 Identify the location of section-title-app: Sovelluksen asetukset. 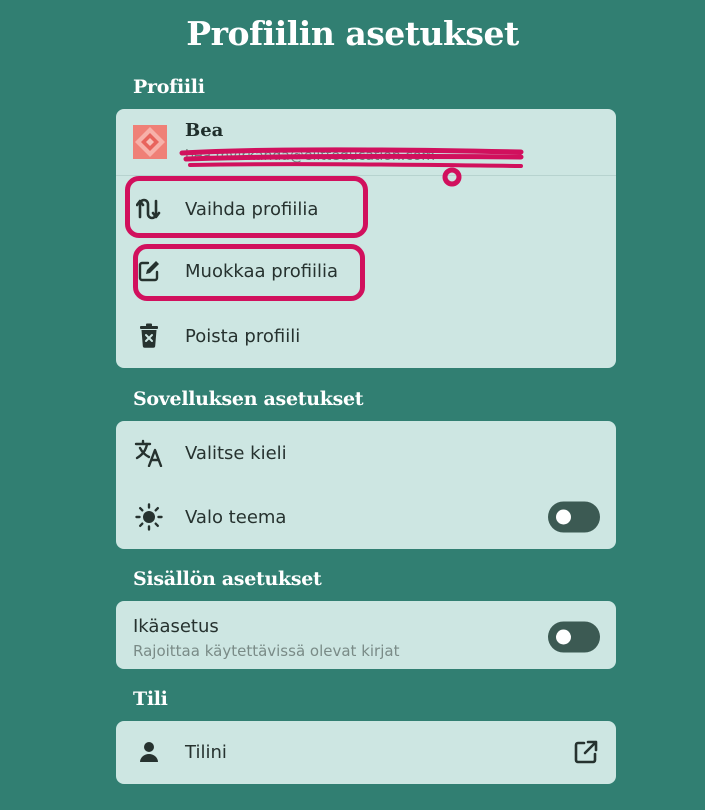
(248, 399).